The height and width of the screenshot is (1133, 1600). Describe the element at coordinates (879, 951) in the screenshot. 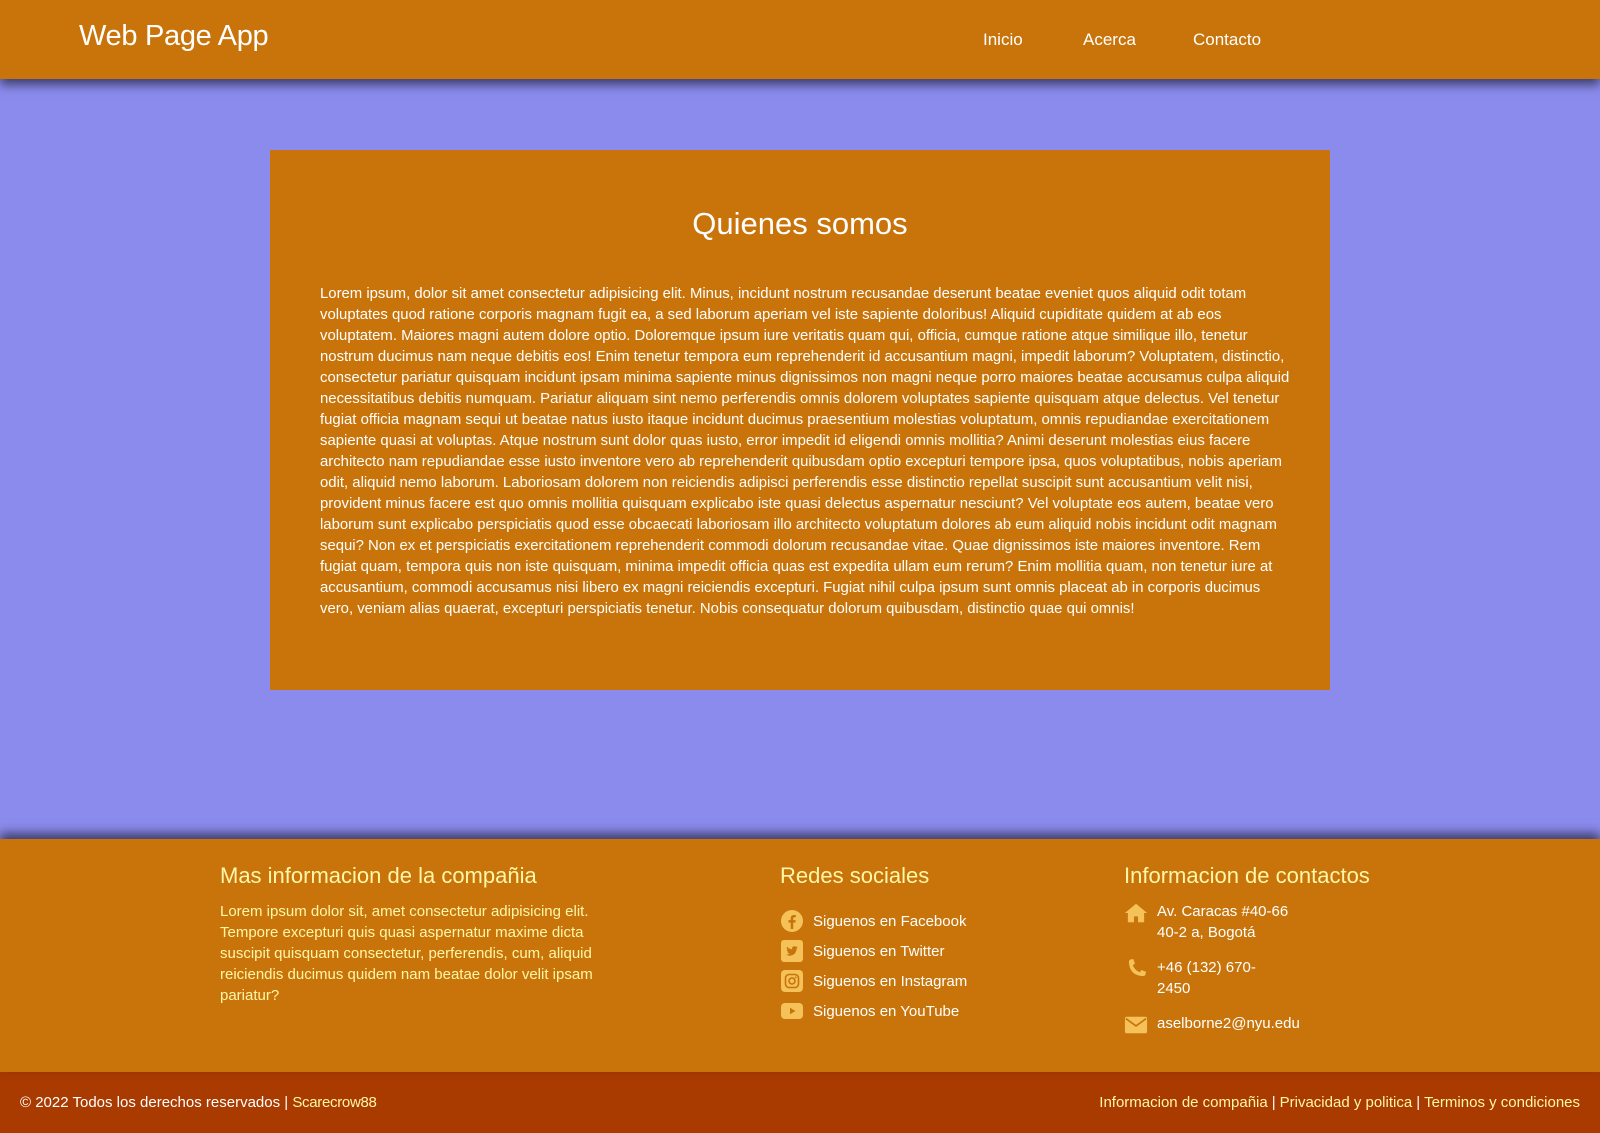

I see `social-label-twitter: Siguenos en Twitter` at that location.